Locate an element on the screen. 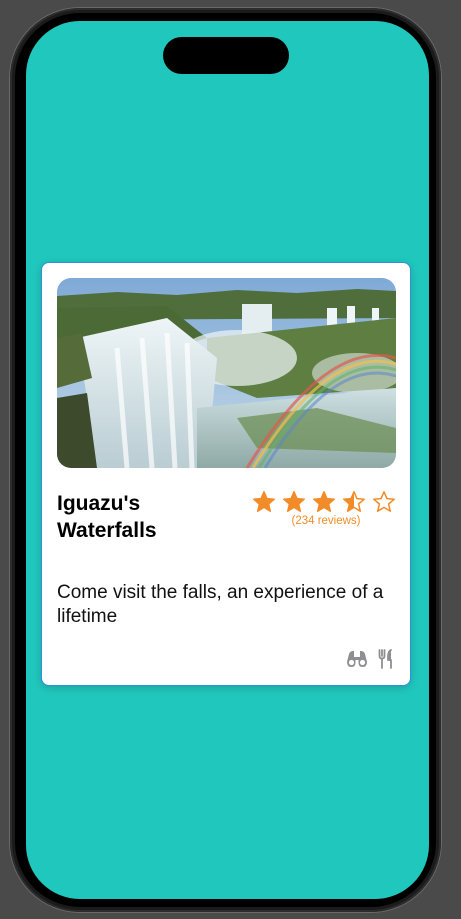 This screenshot has height=919, width=461. dynamic-island is located at coordinates (226, 55).